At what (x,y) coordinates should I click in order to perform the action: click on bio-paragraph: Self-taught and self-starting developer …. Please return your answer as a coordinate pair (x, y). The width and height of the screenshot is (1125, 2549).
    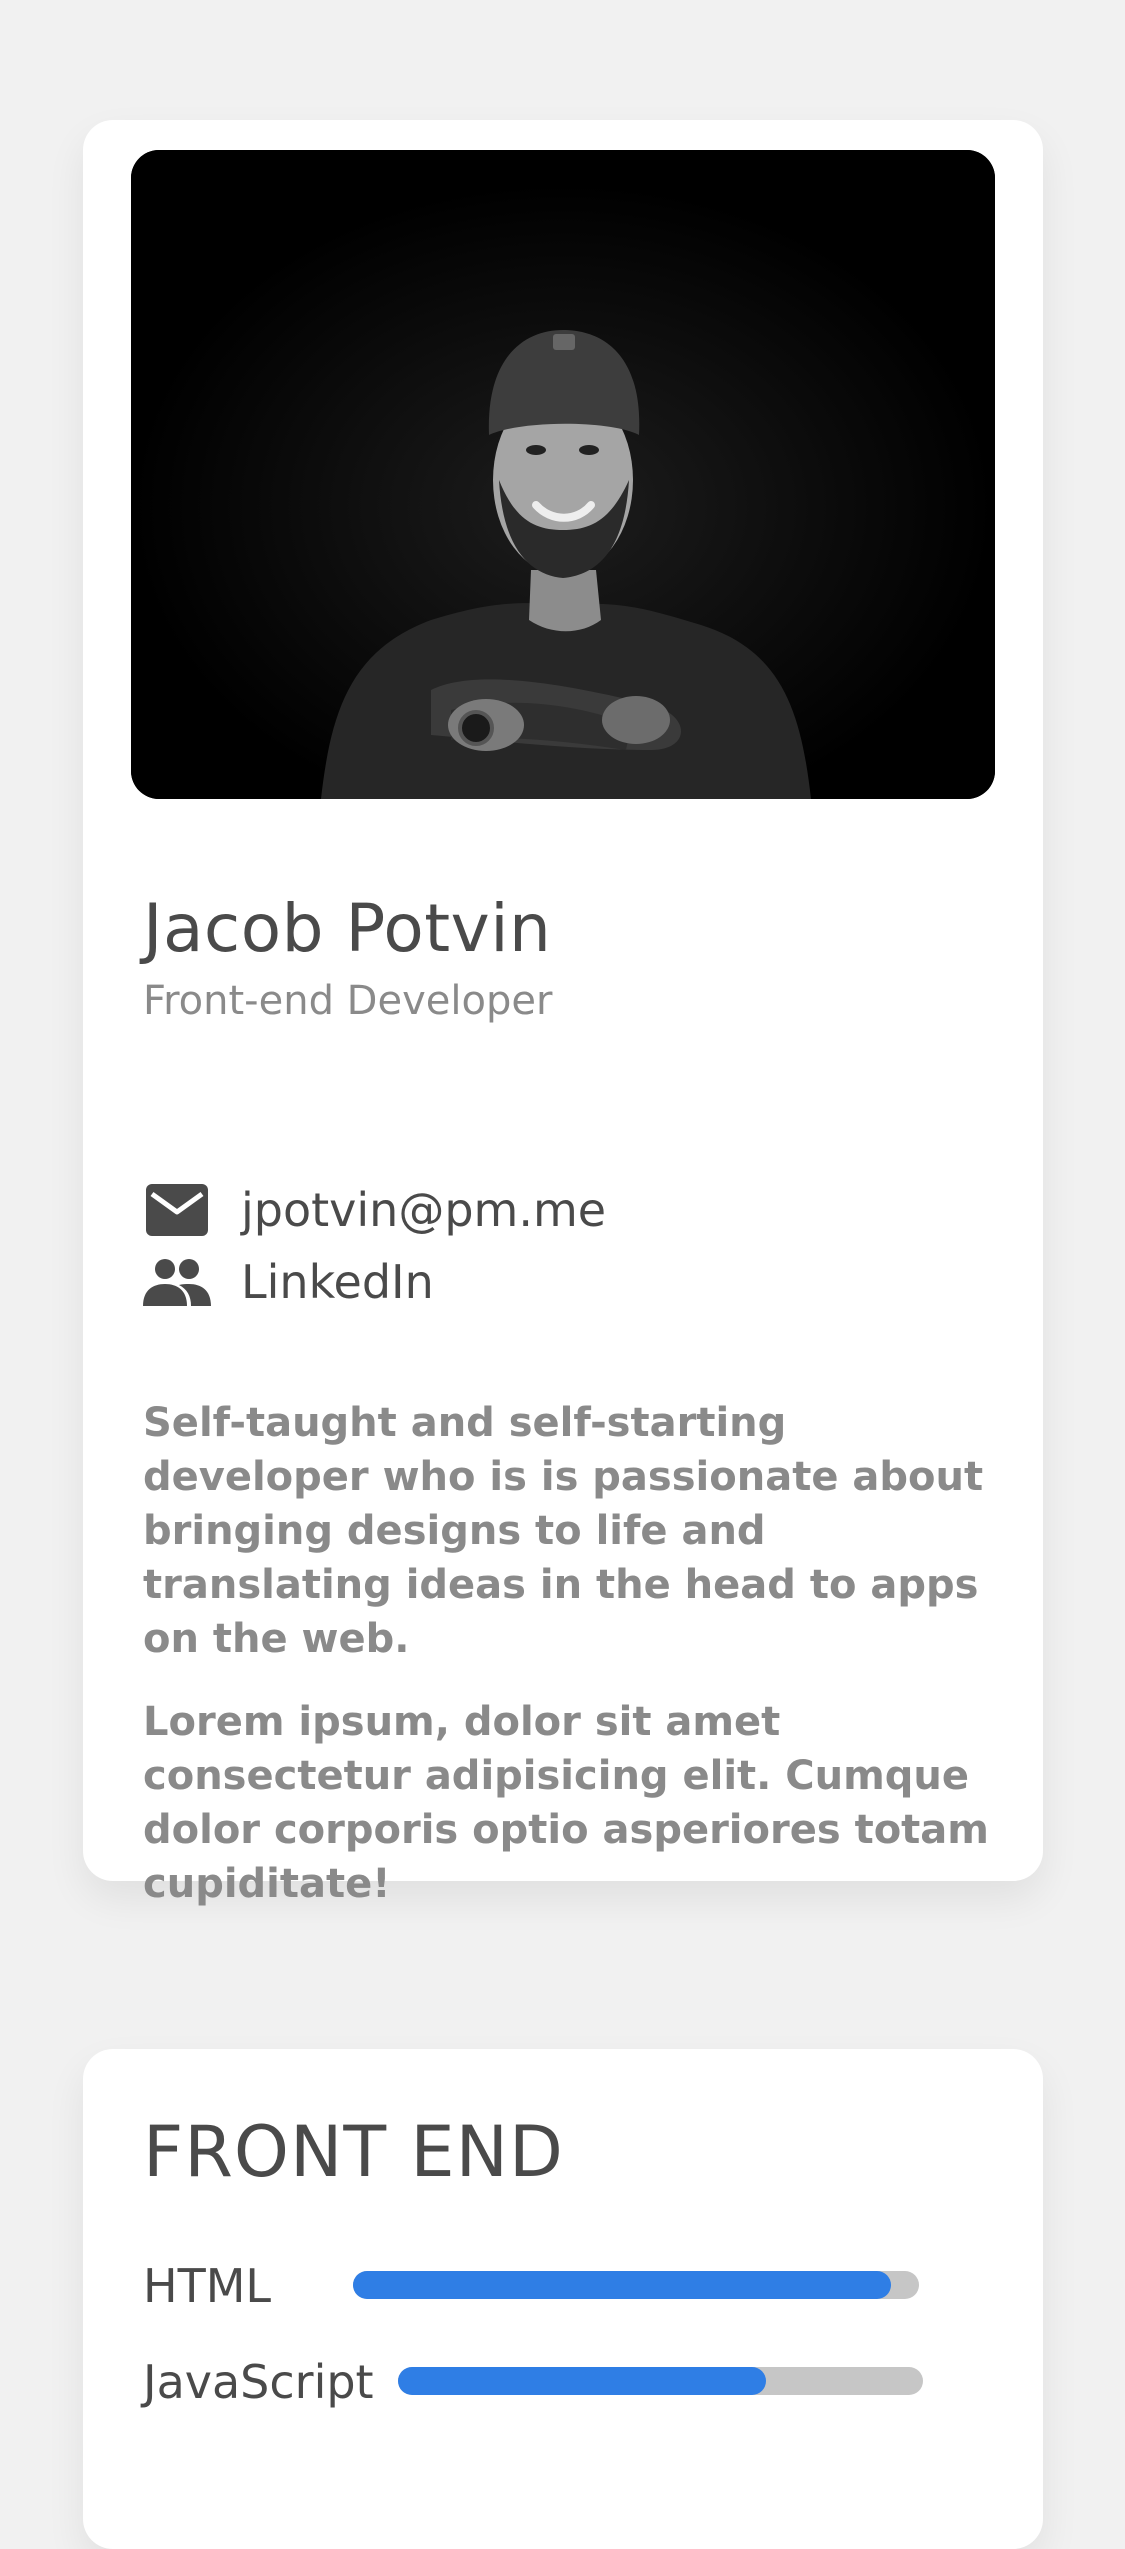
    Looking at the image, I should click on (563, 1531).